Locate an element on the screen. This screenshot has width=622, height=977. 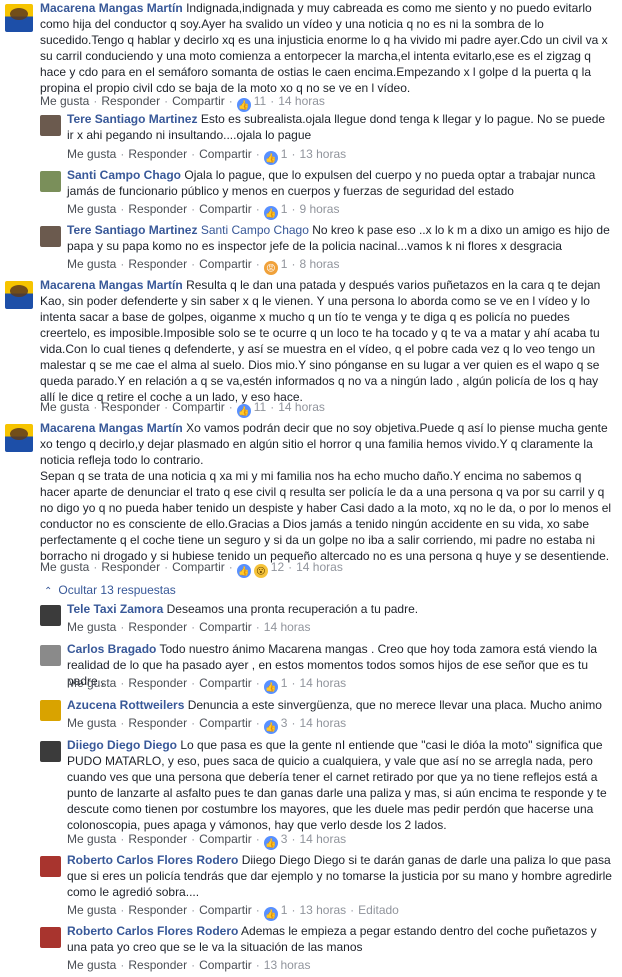
angry-reaction-icon: 😡 is located at coordinates (270, 268).